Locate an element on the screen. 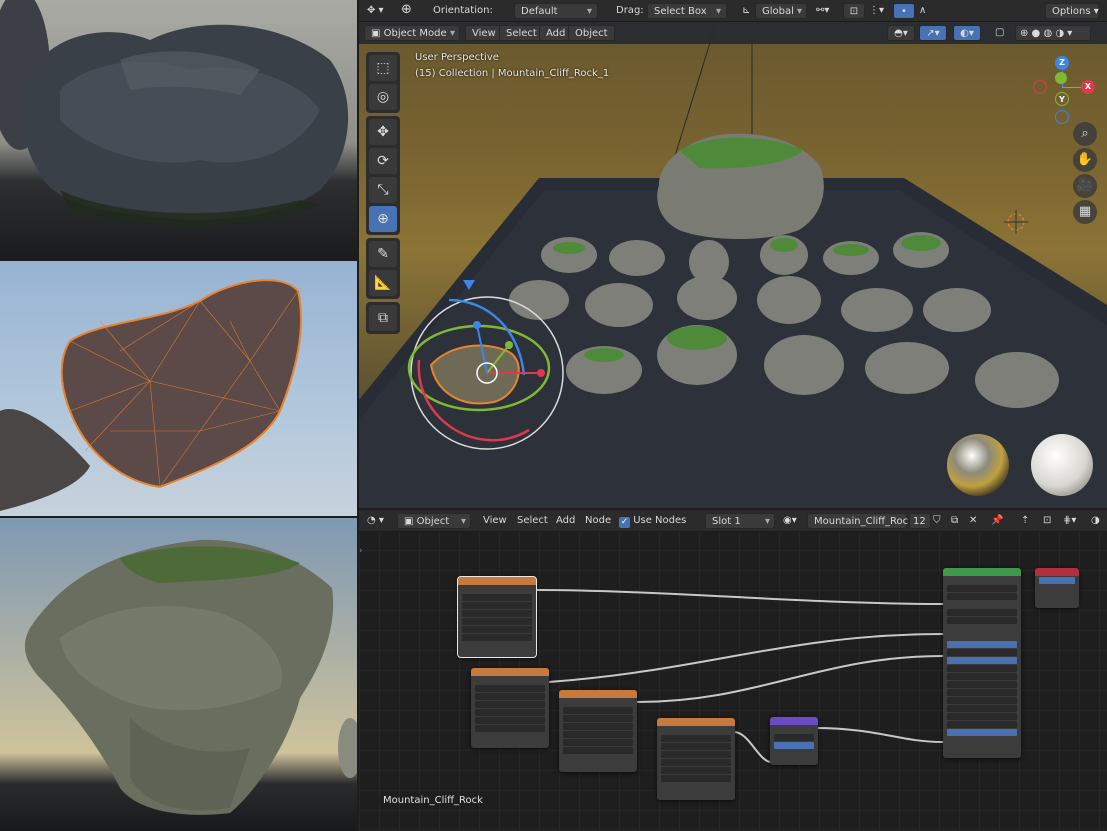 The height and width of the screenshot is (831, 1107). link-icon: ⚯▾ is located at coordinates (822, 11).